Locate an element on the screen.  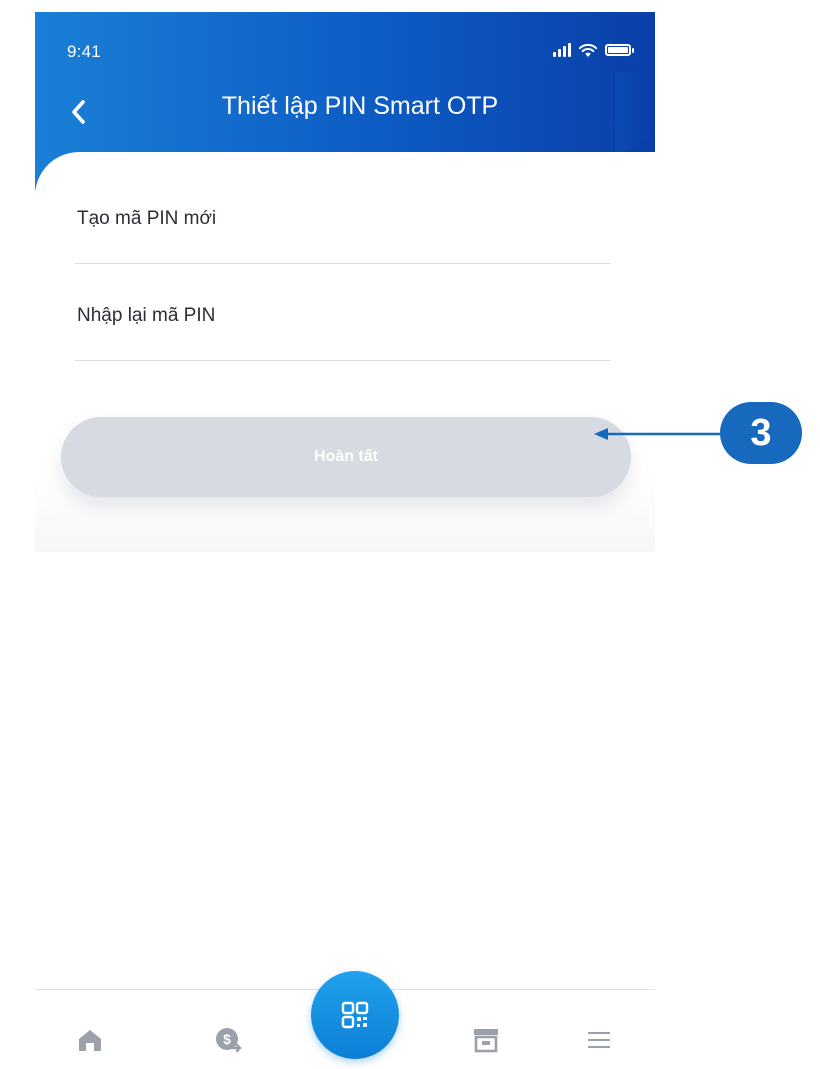
nav-menu is located at coordinates (599, 1040).